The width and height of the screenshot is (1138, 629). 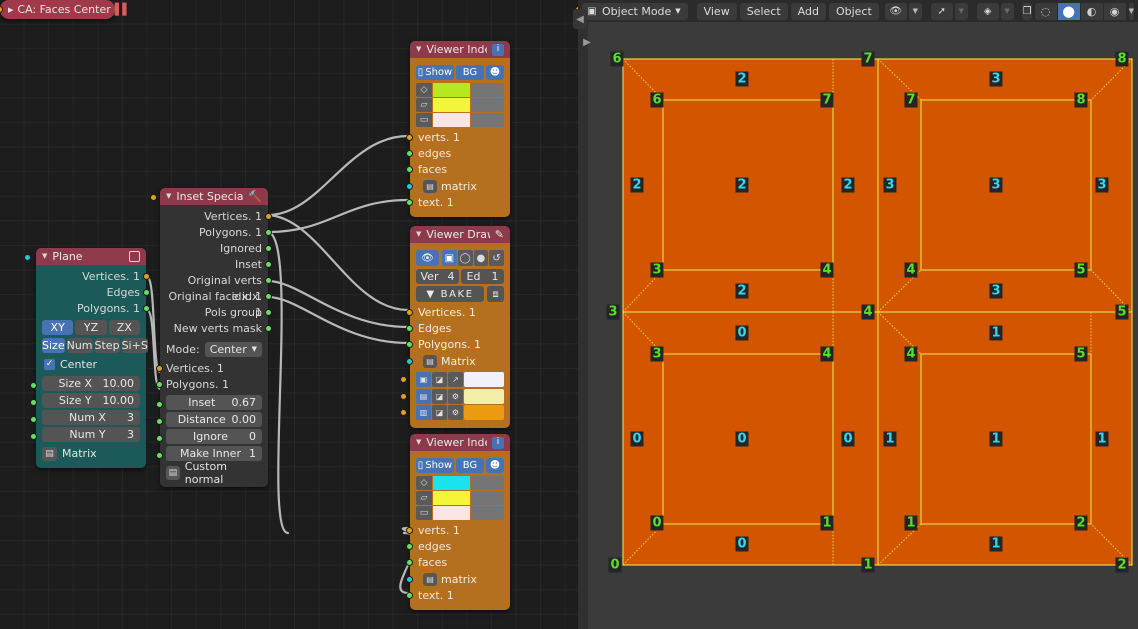 What do you see at coordinates (209, 369) in the screenshot?
I see `inset-input-vertices: Vertices. 1` at bounding box center [209, 369].